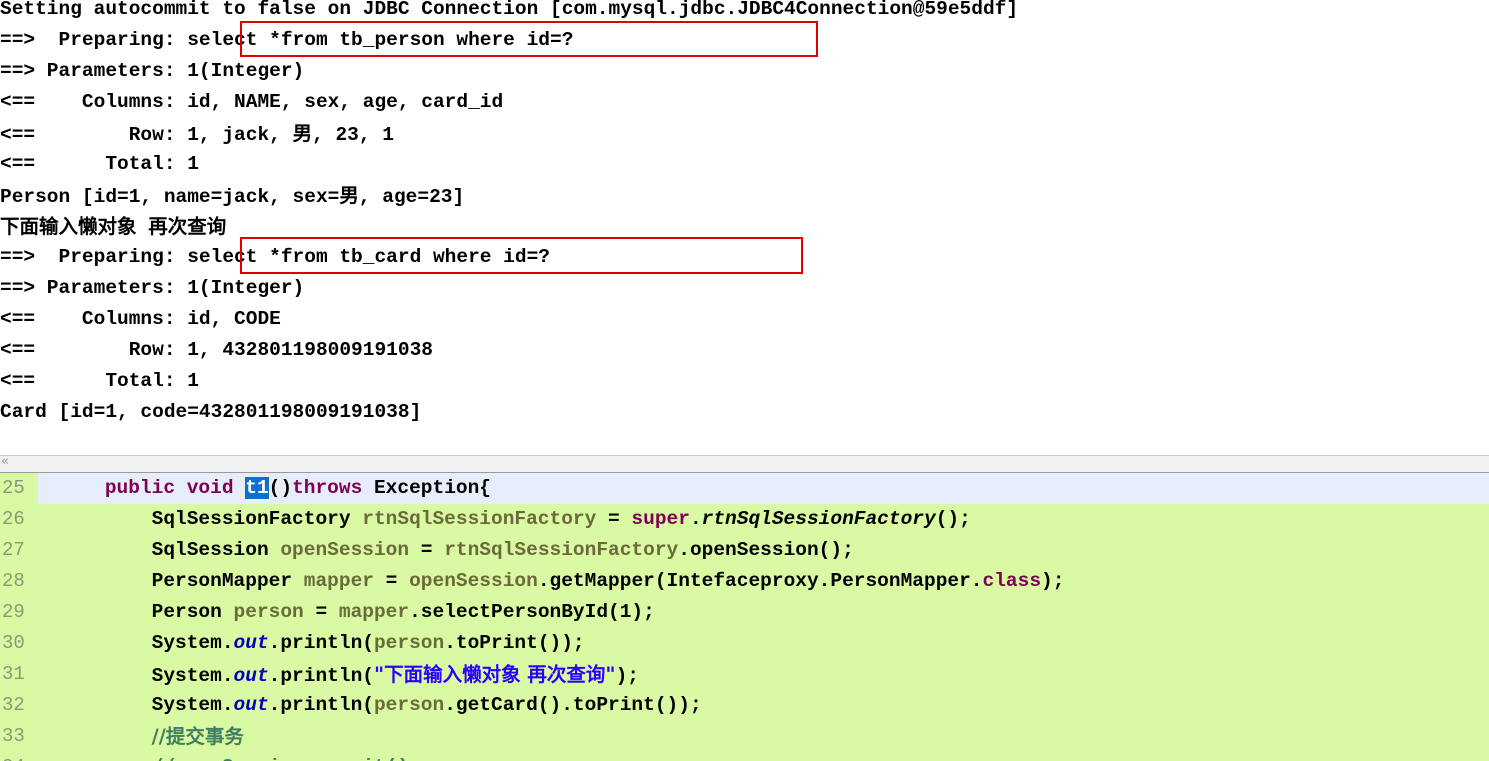  What do you see at coordinates (19, 519) in the screenshot?
I see `line-number: 26` at bounding box center [19, 519].